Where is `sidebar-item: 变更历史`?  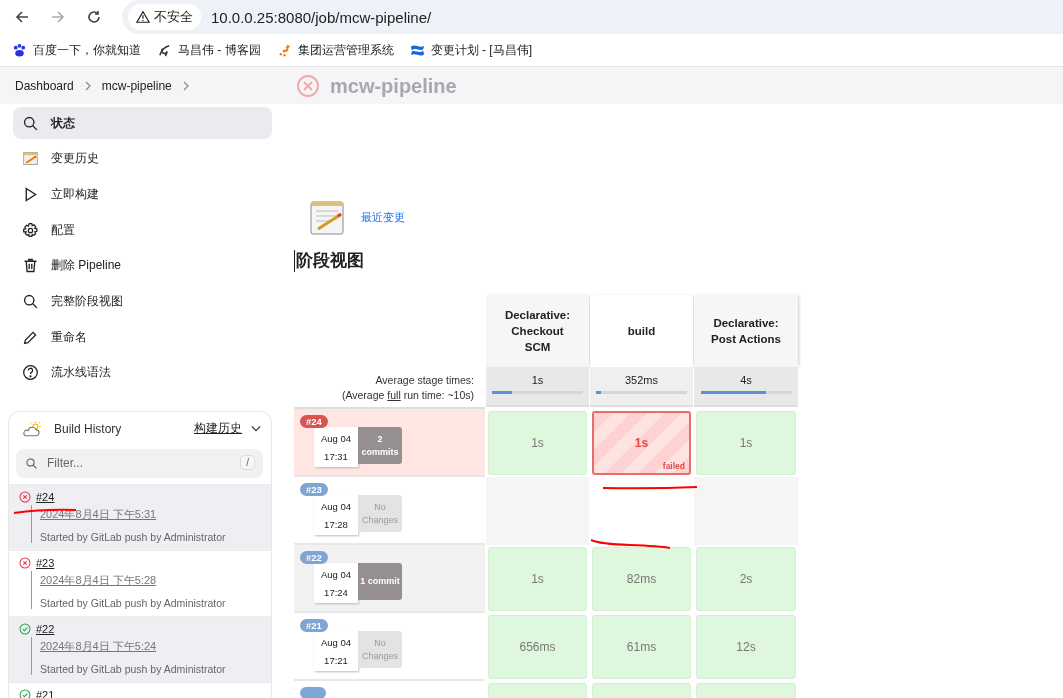
sidebar-item: 变更历史 is located at coordinates (142, 158).